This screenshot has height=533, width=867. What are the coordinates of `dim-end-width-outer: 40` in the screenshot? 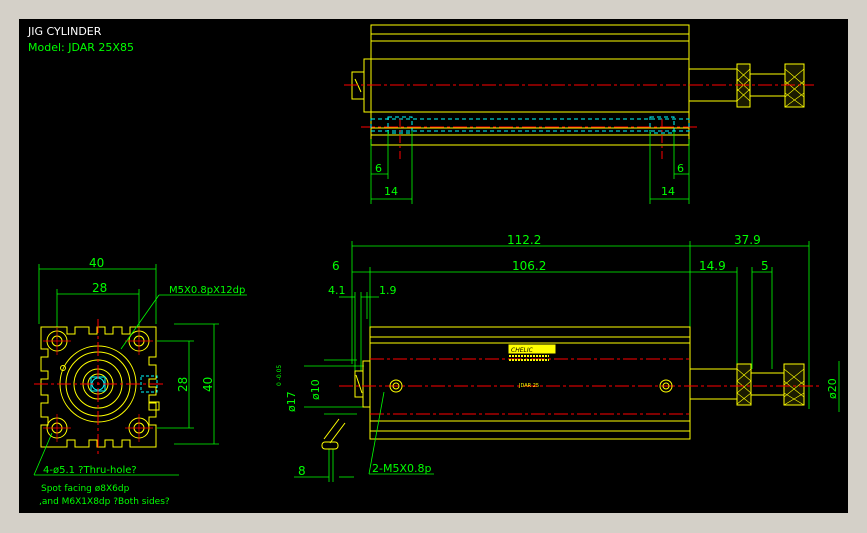 It's located at (96, 263).